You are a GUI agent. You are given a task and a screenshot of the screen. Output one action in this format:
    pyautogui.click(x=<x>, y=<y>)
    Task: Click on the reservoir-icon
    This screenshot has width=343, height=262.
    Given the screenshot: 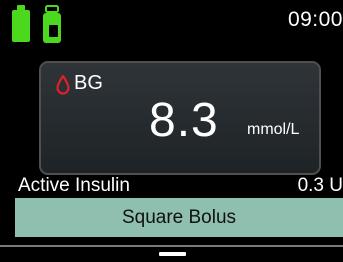 What is the action you would take?
    pyautogui.click(x=52, y=24)
    